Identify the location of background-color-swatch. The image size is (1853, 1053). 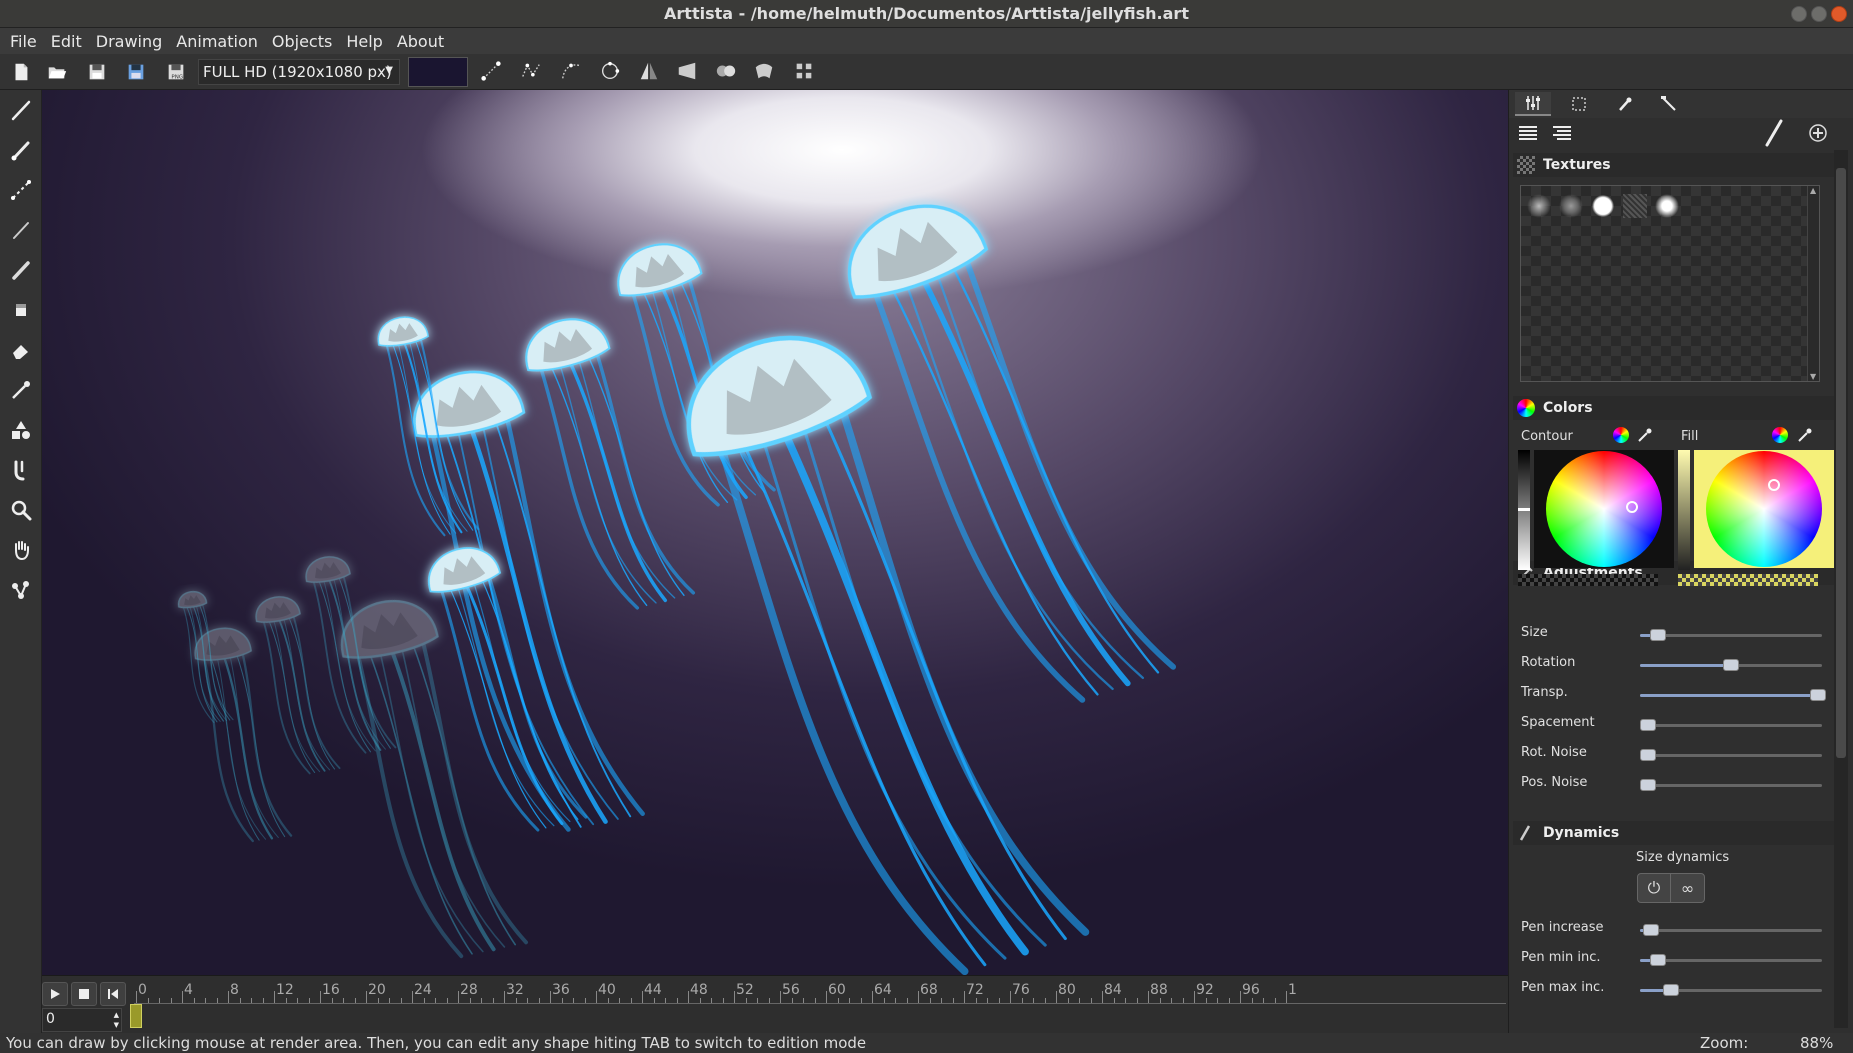
(438, 72).